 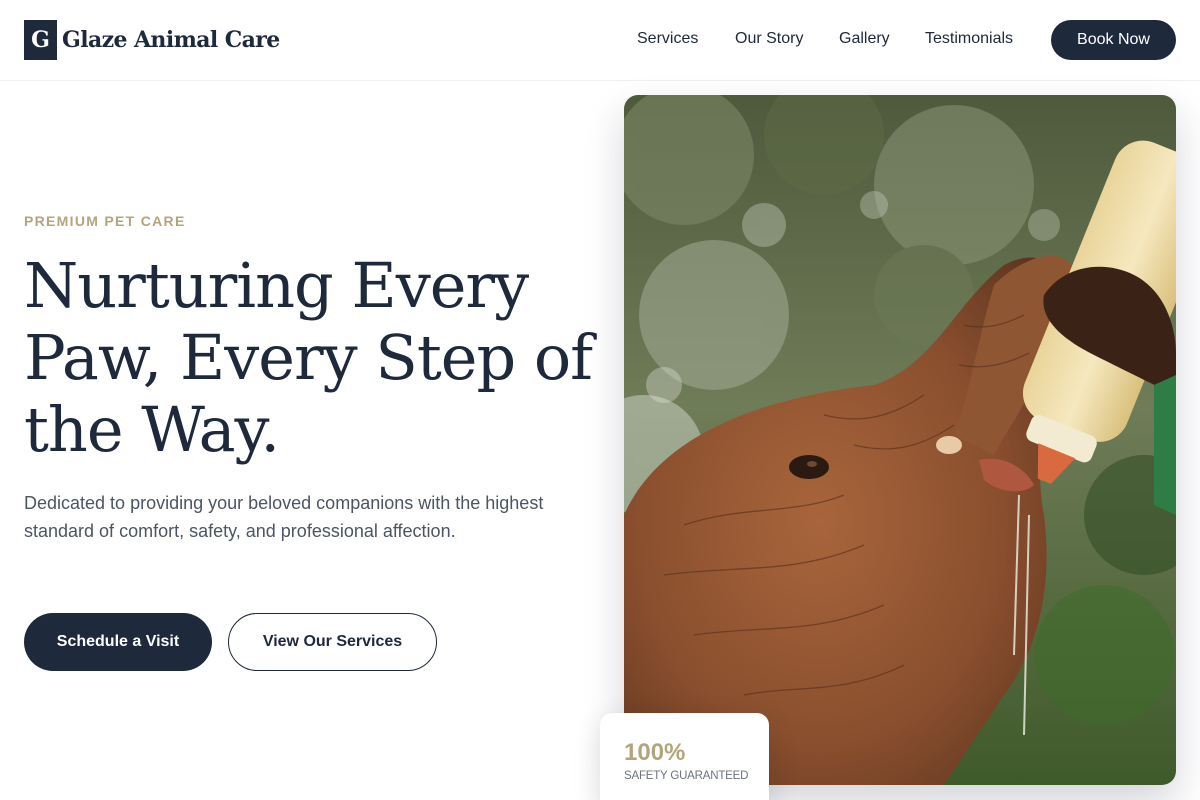 I want to click on brand-logo: G Glaze Animal Care, so click(x=152, y=40).